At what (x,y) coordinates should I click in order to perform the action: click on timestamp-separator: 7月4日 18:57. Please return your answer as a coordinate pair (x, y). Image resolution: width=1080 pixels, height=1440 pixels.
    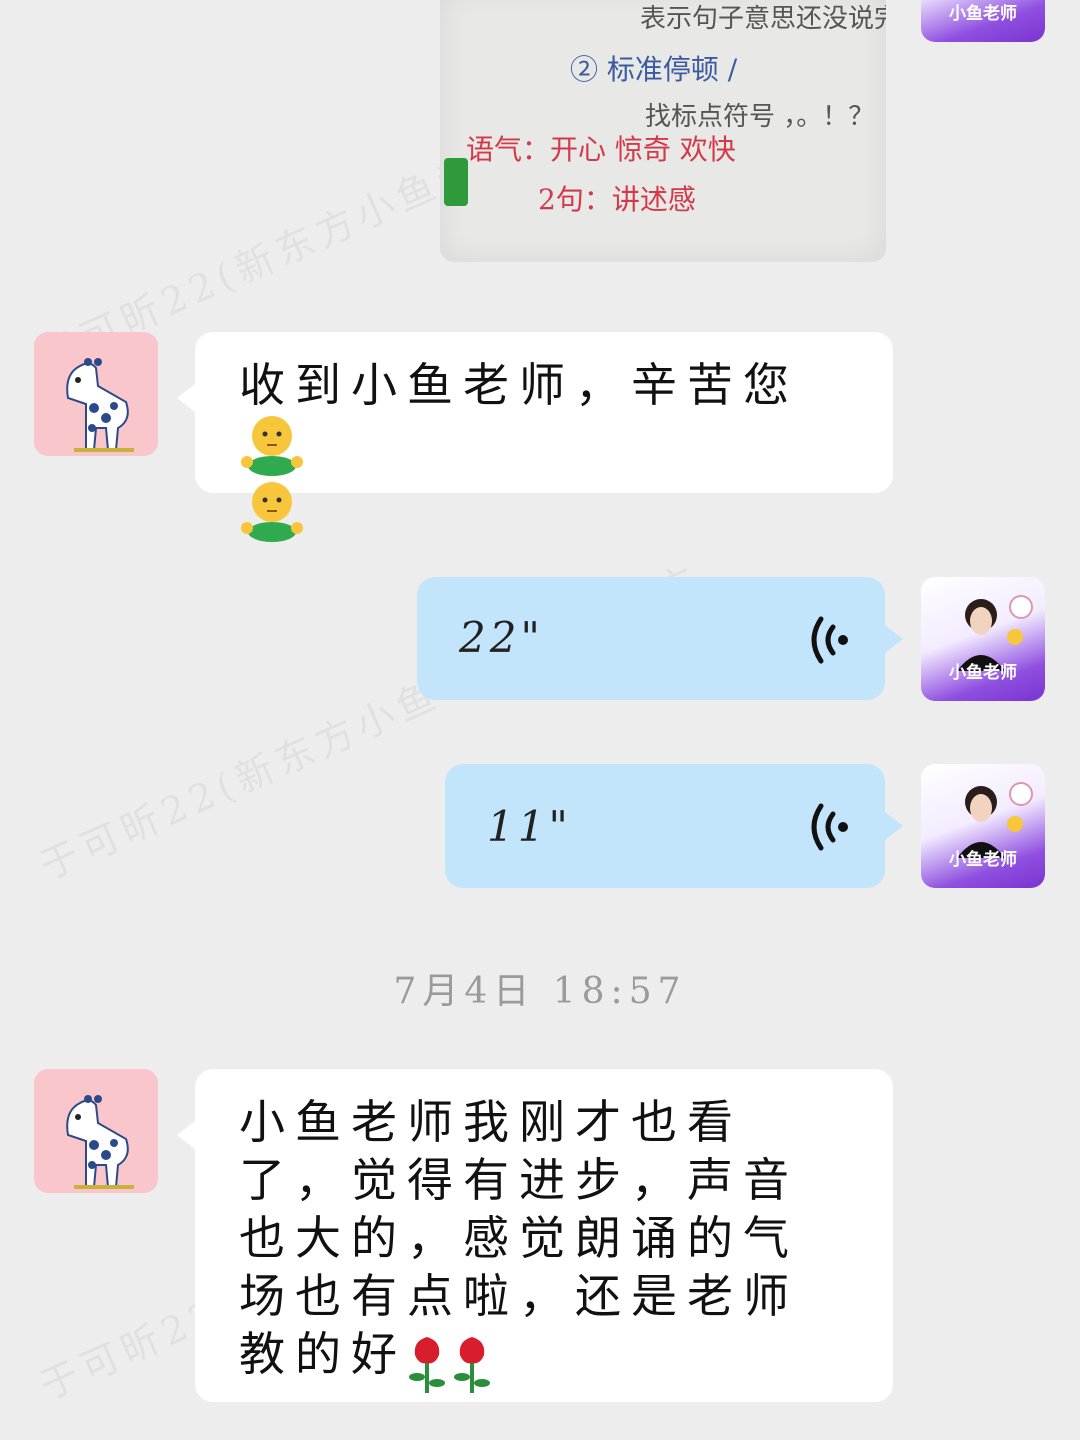
    Looking at the image, I should click on (540, 991).